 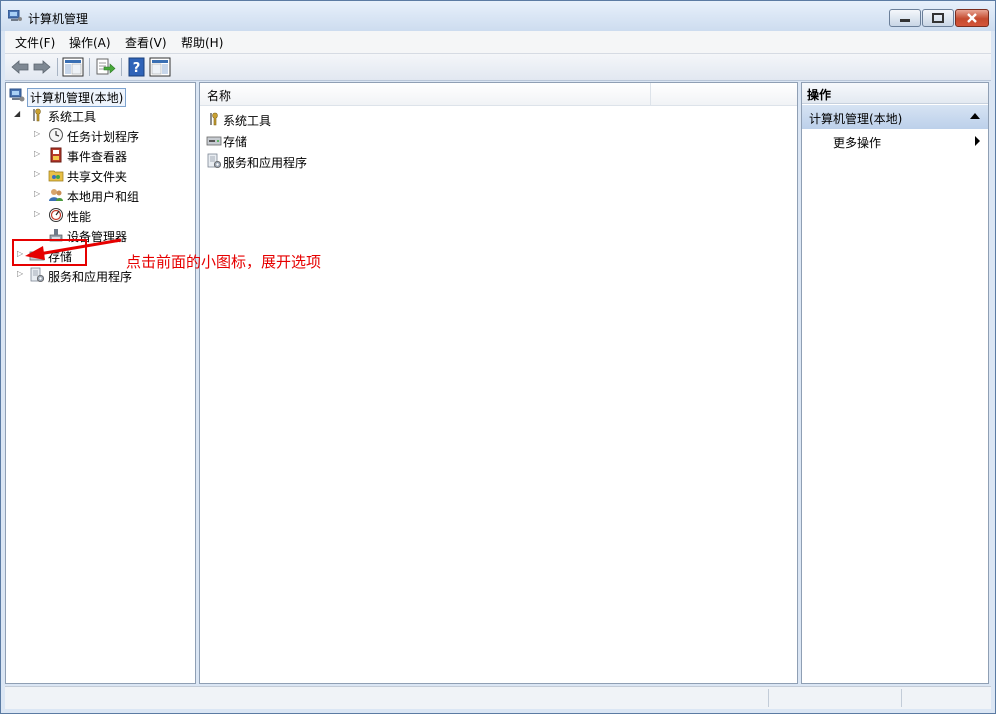 I want to click on performance-icon, so click(x=56, y=215).